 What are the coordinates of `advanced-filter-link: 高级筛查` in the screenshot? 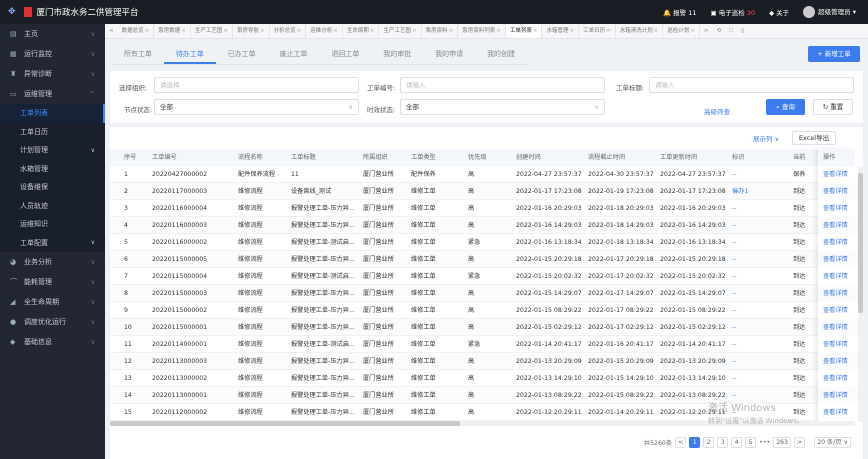 It's located at (717, 111).